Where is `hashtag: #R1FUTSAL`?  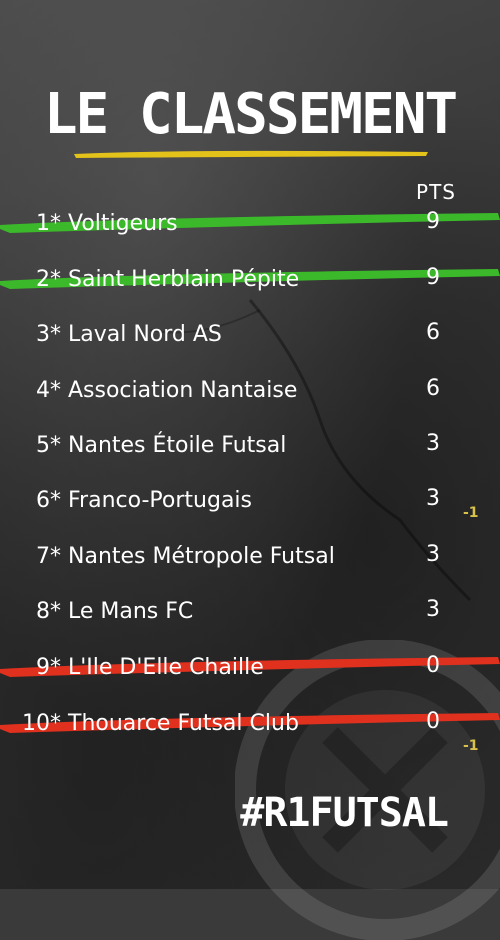
hashtag: #R1FUTSAL is located at coordinates (344, 813).